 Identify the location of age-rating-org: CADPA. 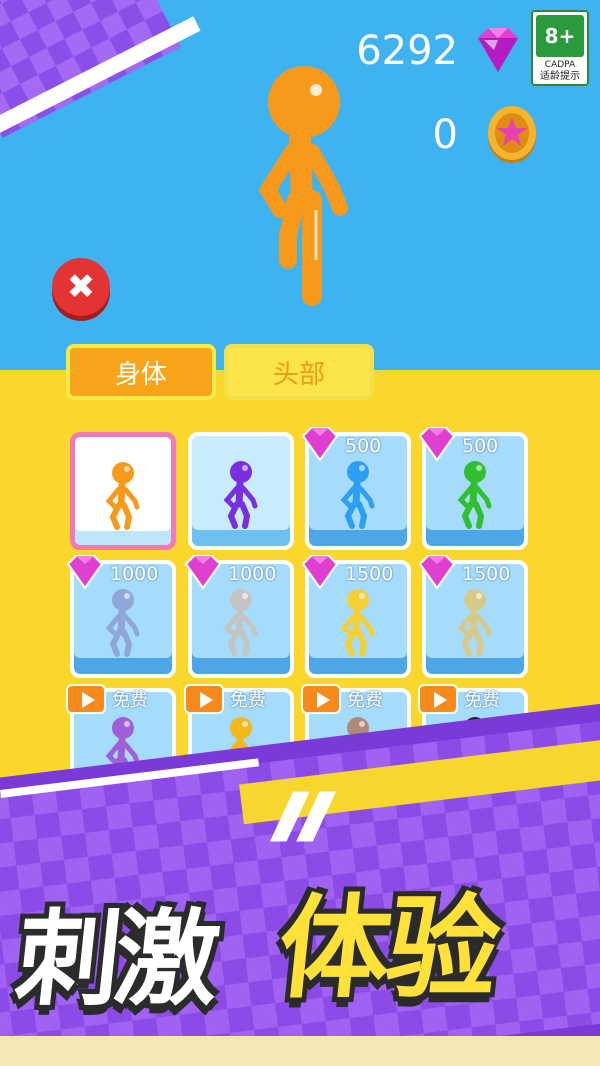
(560, 65).